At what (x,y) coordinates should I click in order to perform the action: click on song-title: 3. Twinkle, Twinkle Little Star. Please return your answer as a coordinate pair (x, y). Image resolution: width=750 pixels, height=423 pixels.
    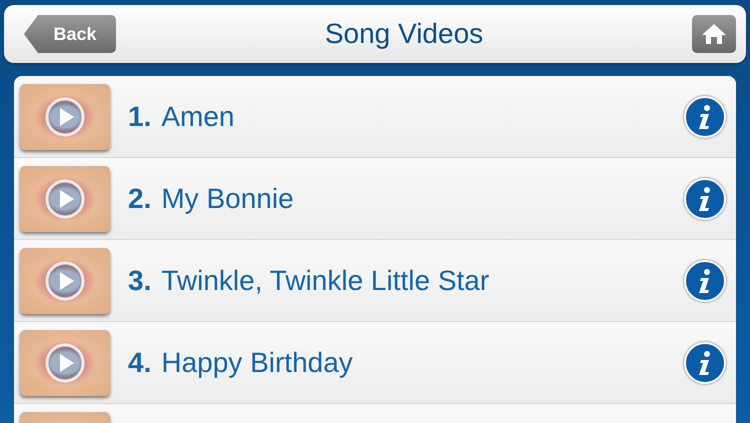
    Looking at the image, I should click on (309, 280).